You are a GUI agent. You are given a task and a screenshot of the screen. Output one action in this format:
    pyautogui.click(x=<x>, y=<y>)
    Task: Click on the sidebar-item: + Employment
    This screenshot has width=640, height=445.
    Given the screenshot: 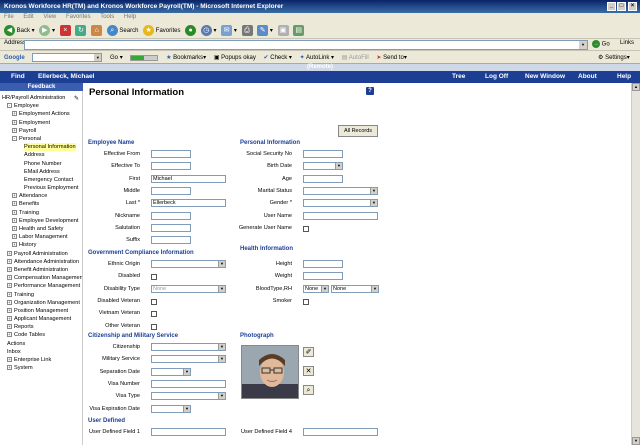 What is the action you would take?
    pyautogui.click(x=41, y=123)
    